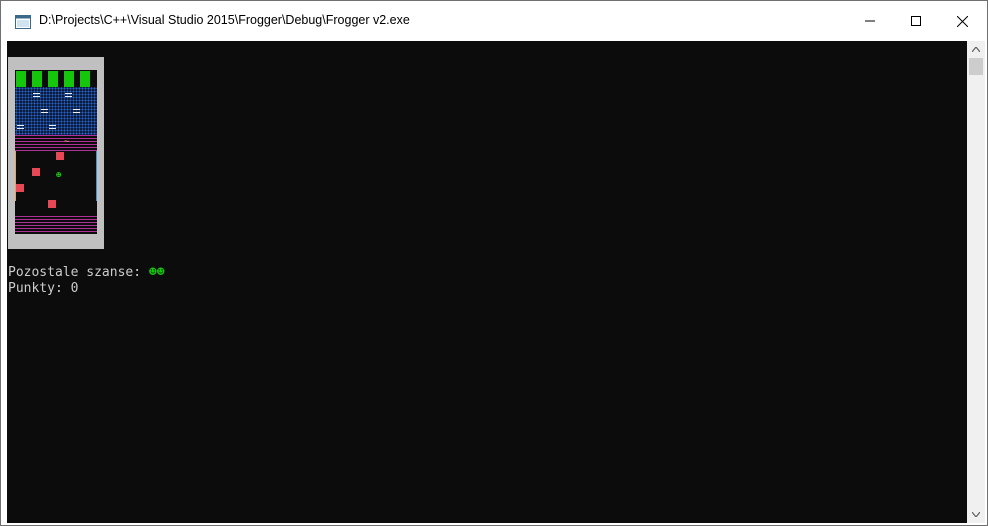 The image size is (988, 526). What do you see at coordinates (74, 288) in the screenshot?
I see `score-value: 0` at bounding box center [74, 288].